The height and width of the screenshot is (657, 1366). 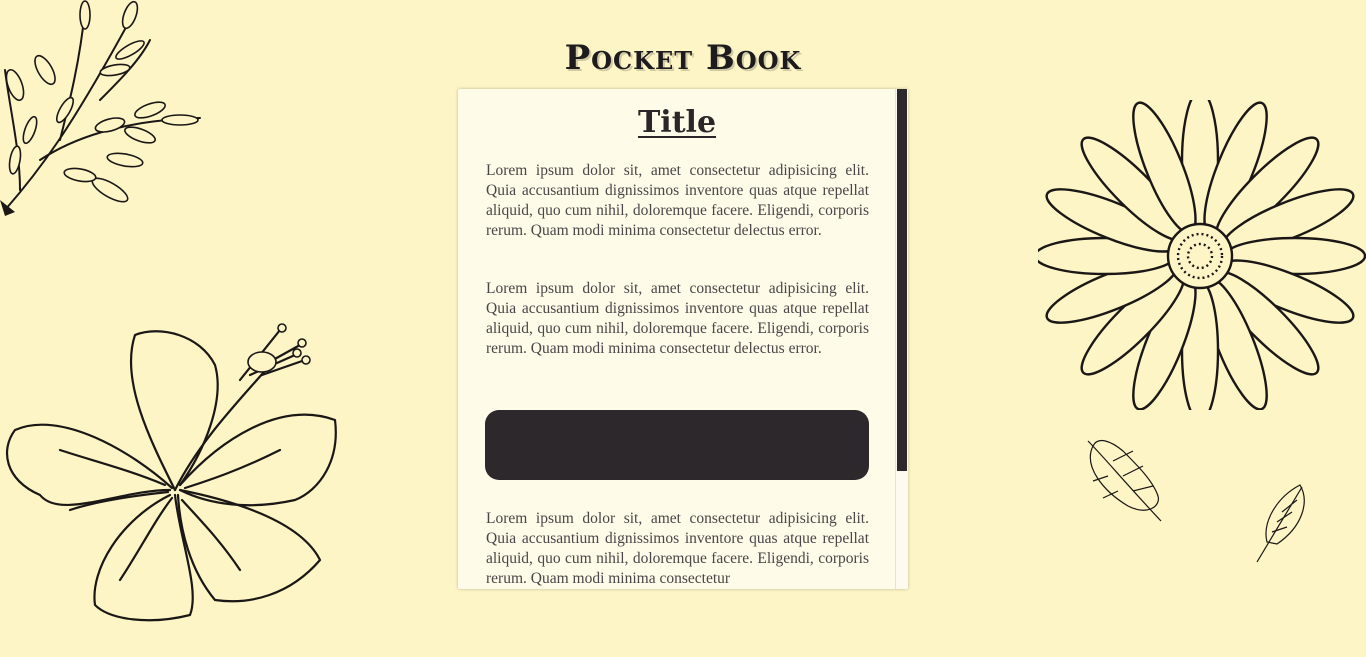 What do you see at coordinates (171, 472) in the screenshot?
I see `hibiscus-flower-icon` at bounding box center [171, 472].